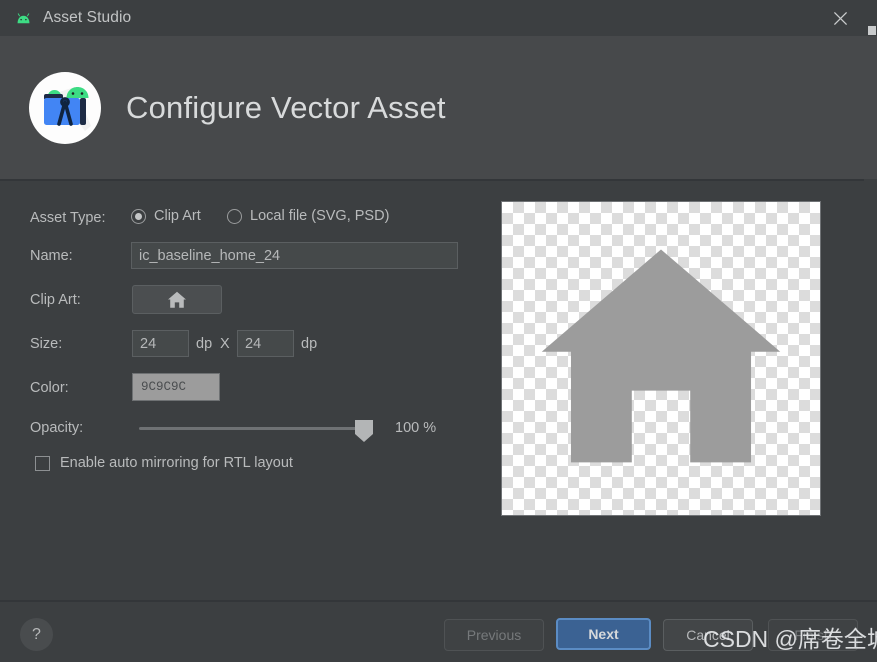 This screenshot has height=662, width=877. Describe the element at coordinates (872, 30) in the screenshot. I see `vertical-scrollbar-thumb` at that location.